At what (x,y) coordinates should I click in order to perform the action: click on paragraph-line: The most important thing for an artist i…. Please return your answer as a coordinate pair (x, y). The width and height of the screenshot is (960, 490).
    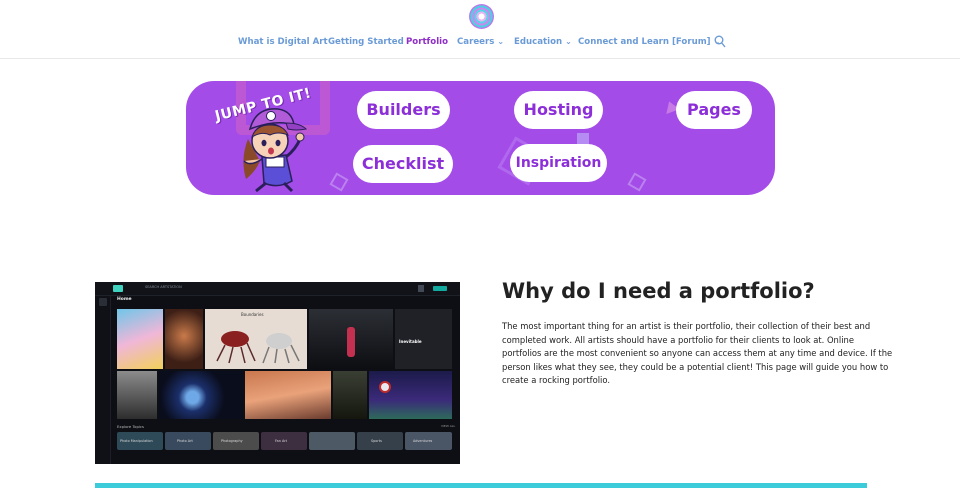
    Looking at the image, I should click on (686, 326).